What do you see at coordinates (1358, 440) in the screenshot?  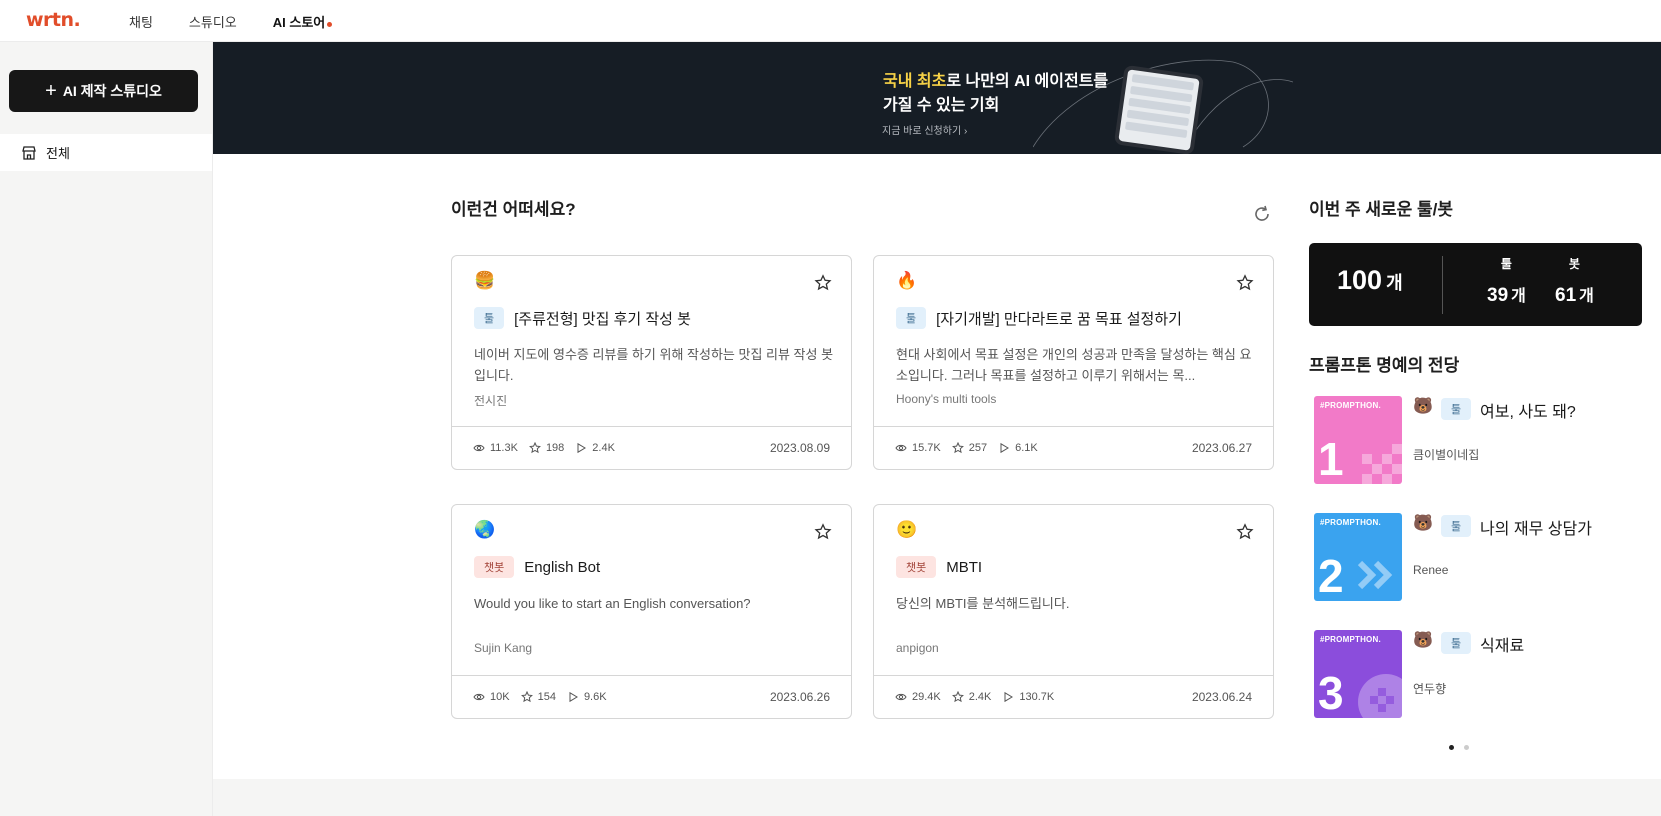 I see `prompthon-thumbnail: #PROMPTHON. 1` at bounding box center [1358, 440].